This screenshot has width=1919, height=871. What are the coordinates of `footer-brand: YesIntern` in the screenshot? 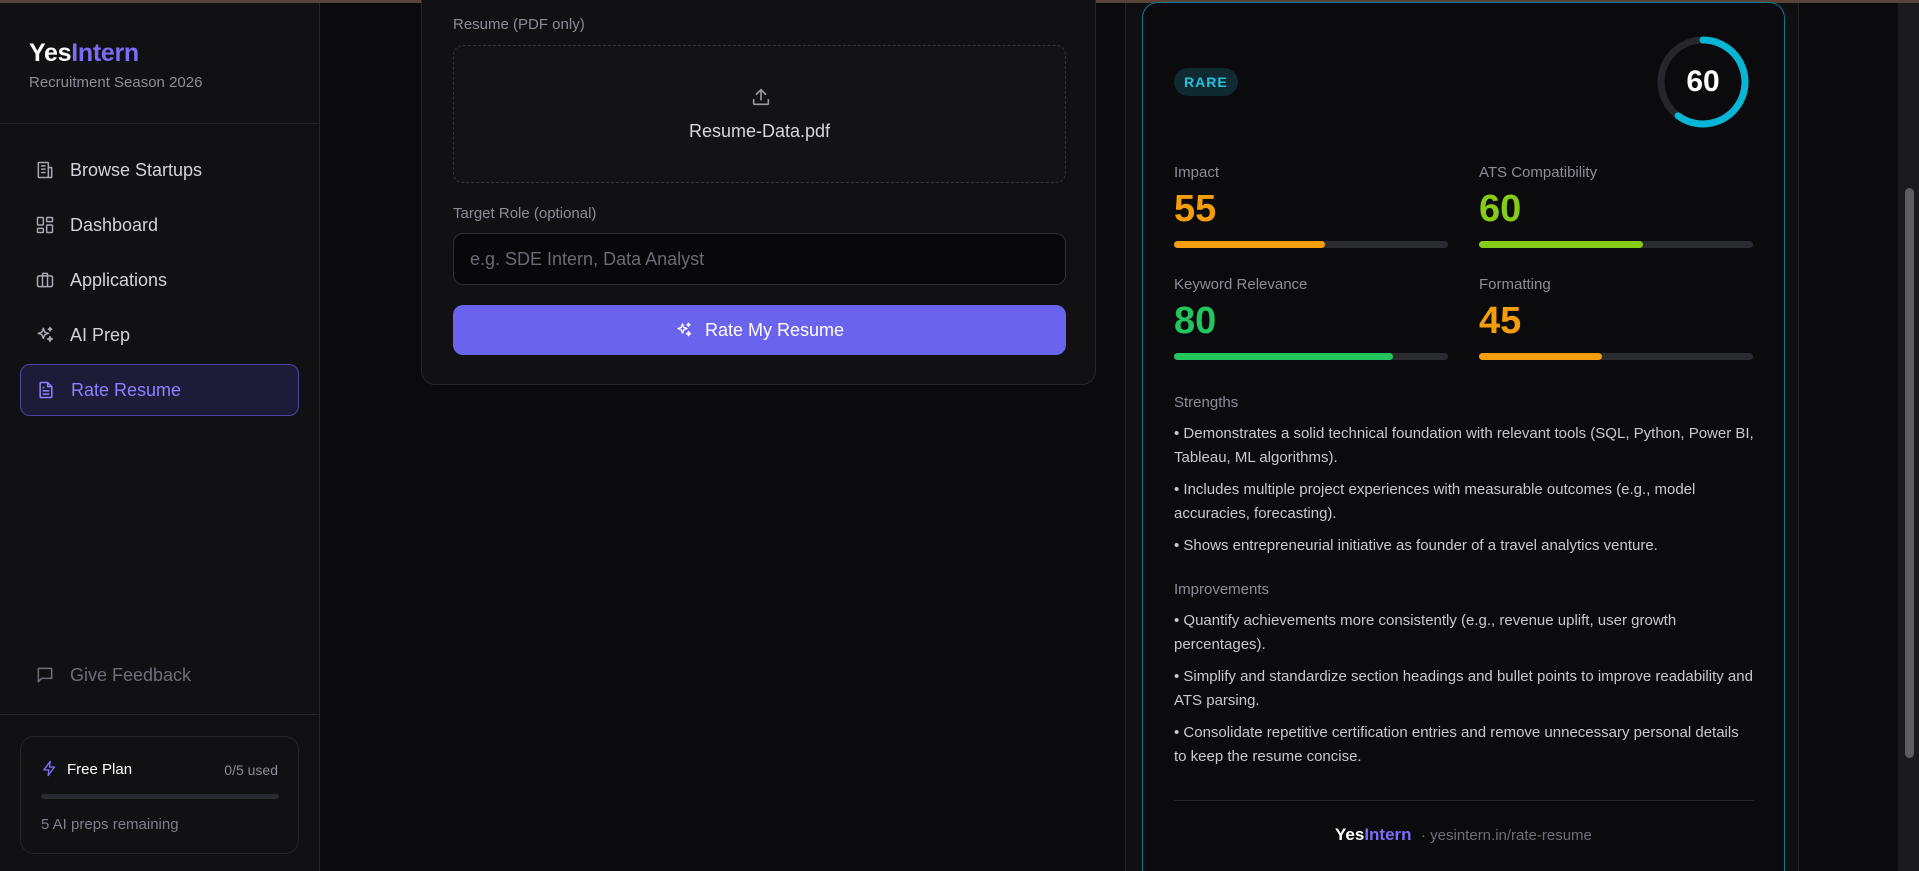 It's located at (1373, 835).